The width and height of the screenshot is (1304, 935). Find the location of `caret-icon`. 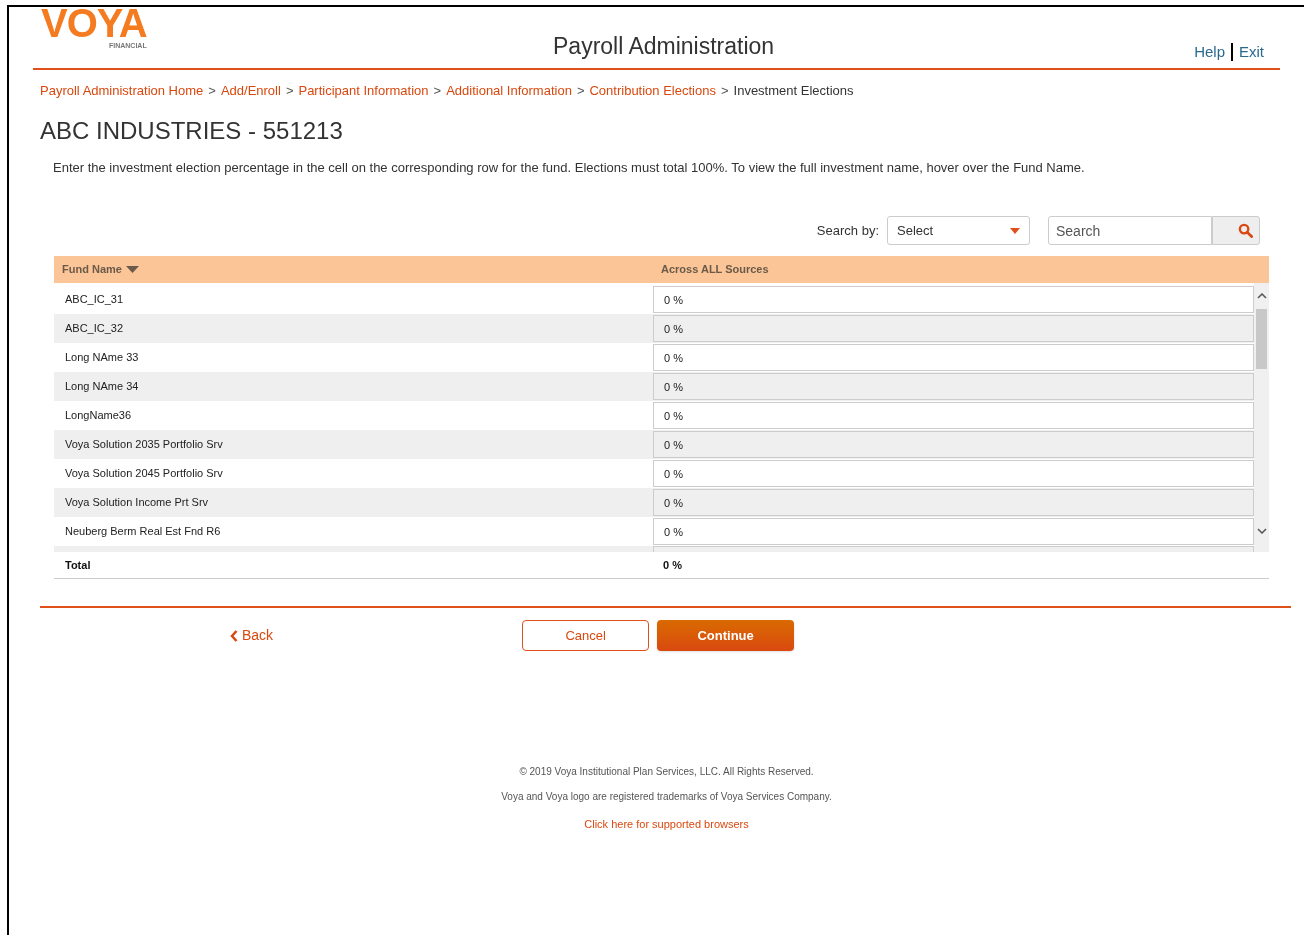

caret-icon is located at coordinates (1015, 230).